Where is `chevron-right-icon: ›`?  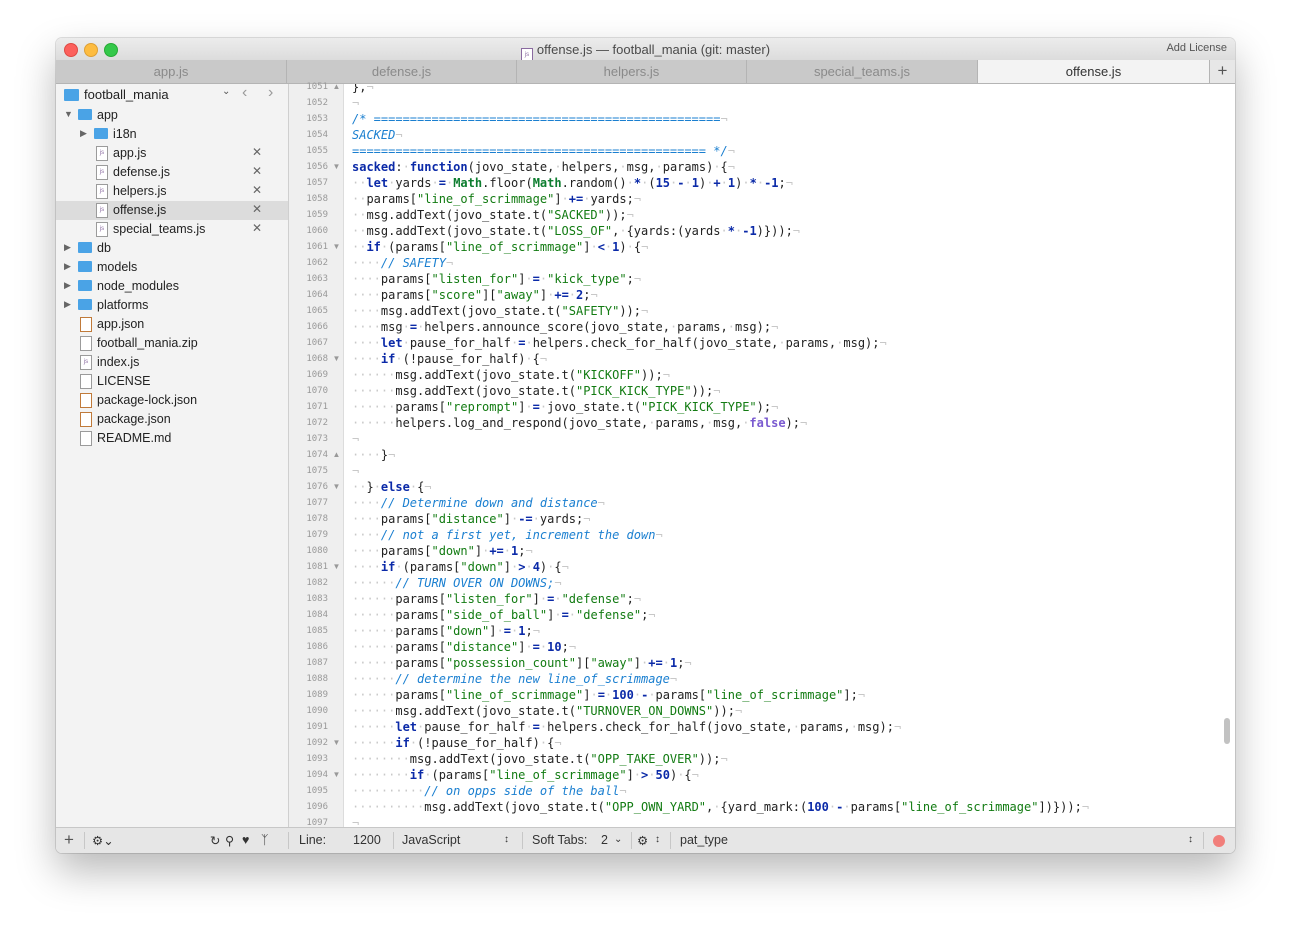 chevron-right-icon: › is located at coordinates (270, 93).